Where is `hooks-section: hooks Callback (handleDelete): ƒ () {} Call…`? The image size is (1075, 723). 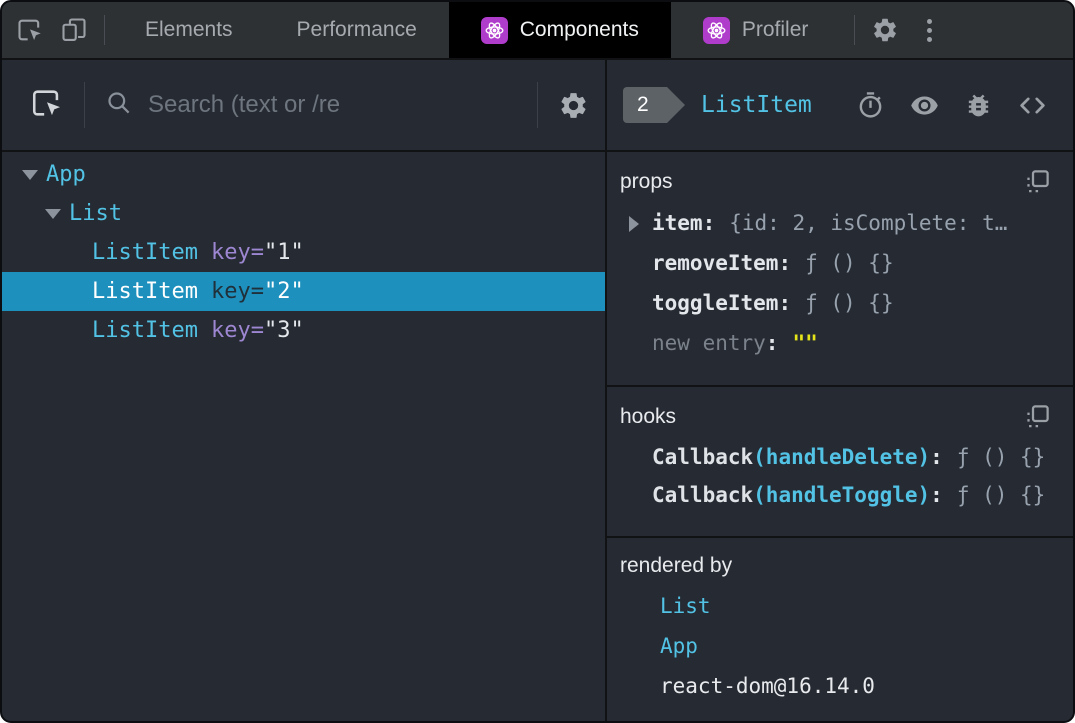 hooks-section: hooks Callback (handleDelete): ƒ () {} Call… is located at coordinates (840, 462).